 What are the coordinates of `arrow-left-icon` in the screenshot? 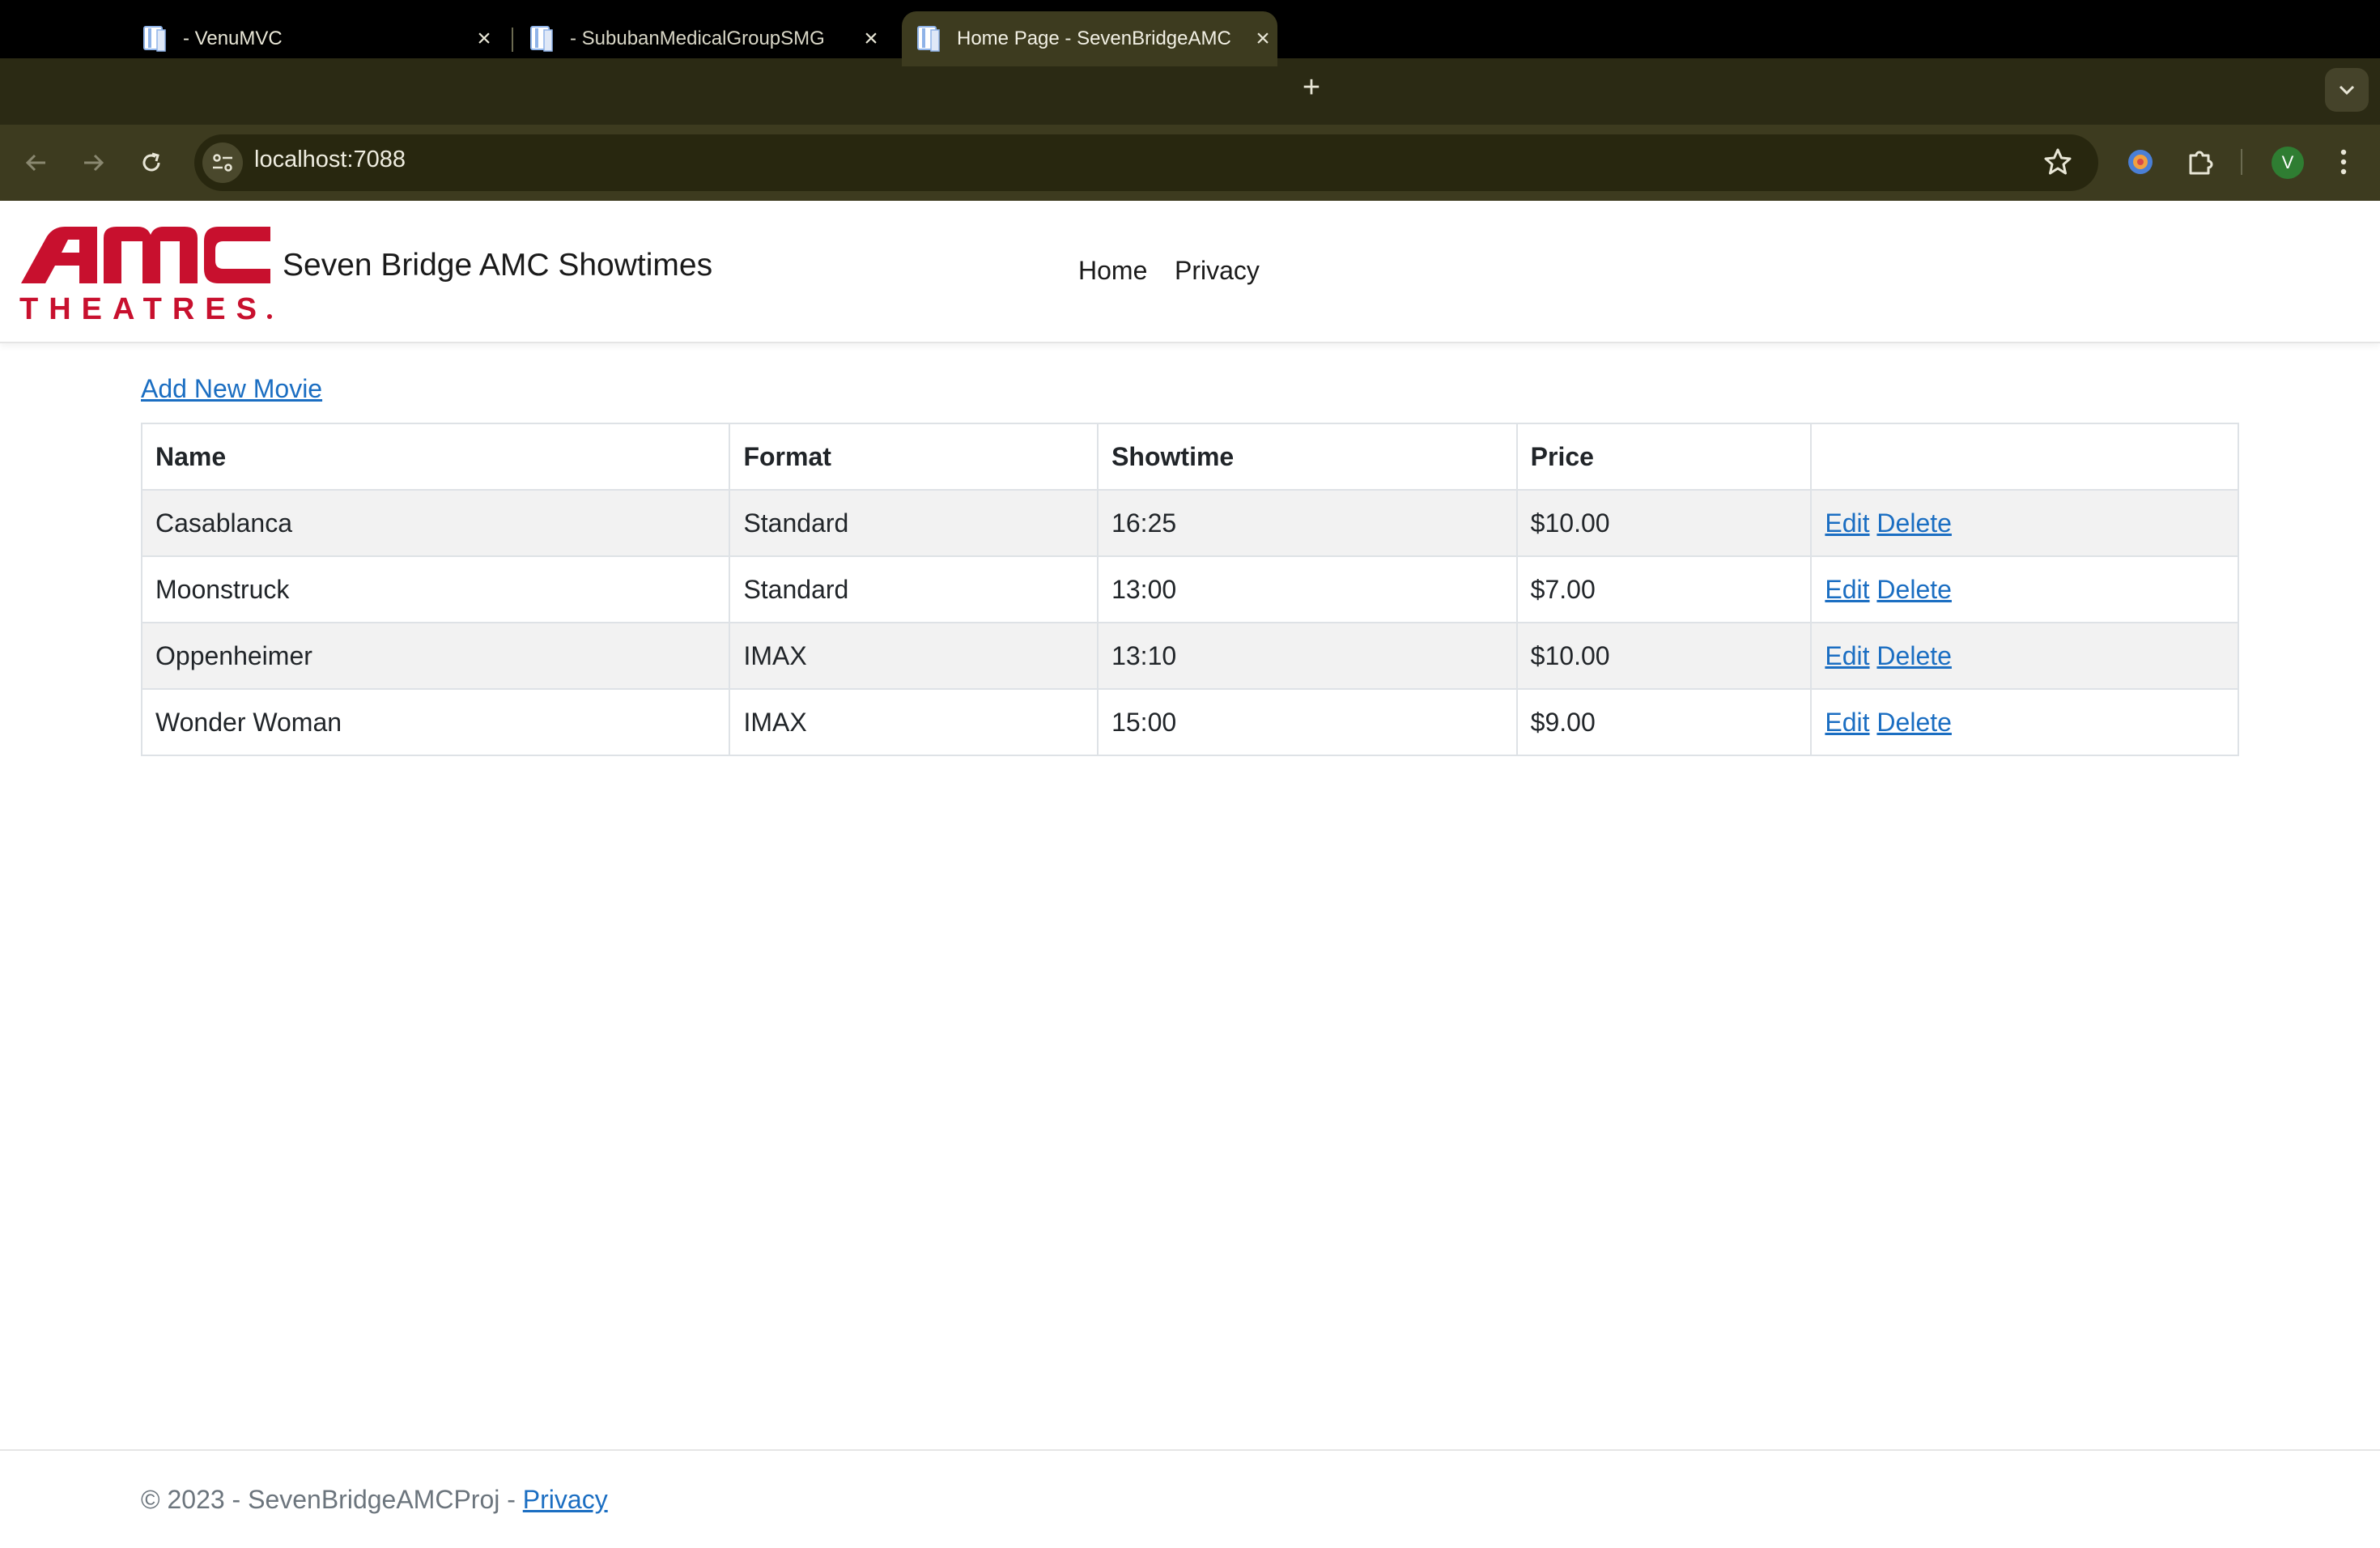 It's located at (37, 162).